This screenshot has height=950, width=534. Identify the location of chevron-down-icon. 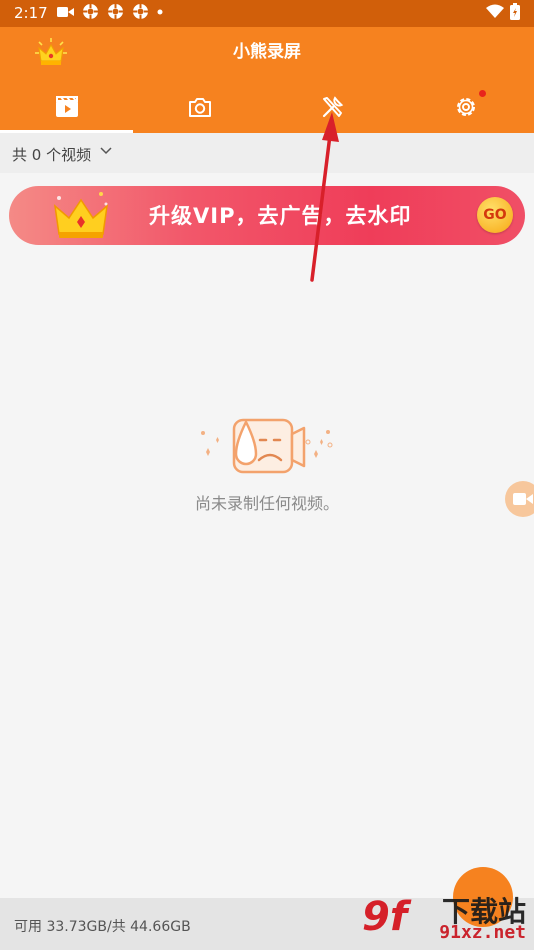
(106, 151).